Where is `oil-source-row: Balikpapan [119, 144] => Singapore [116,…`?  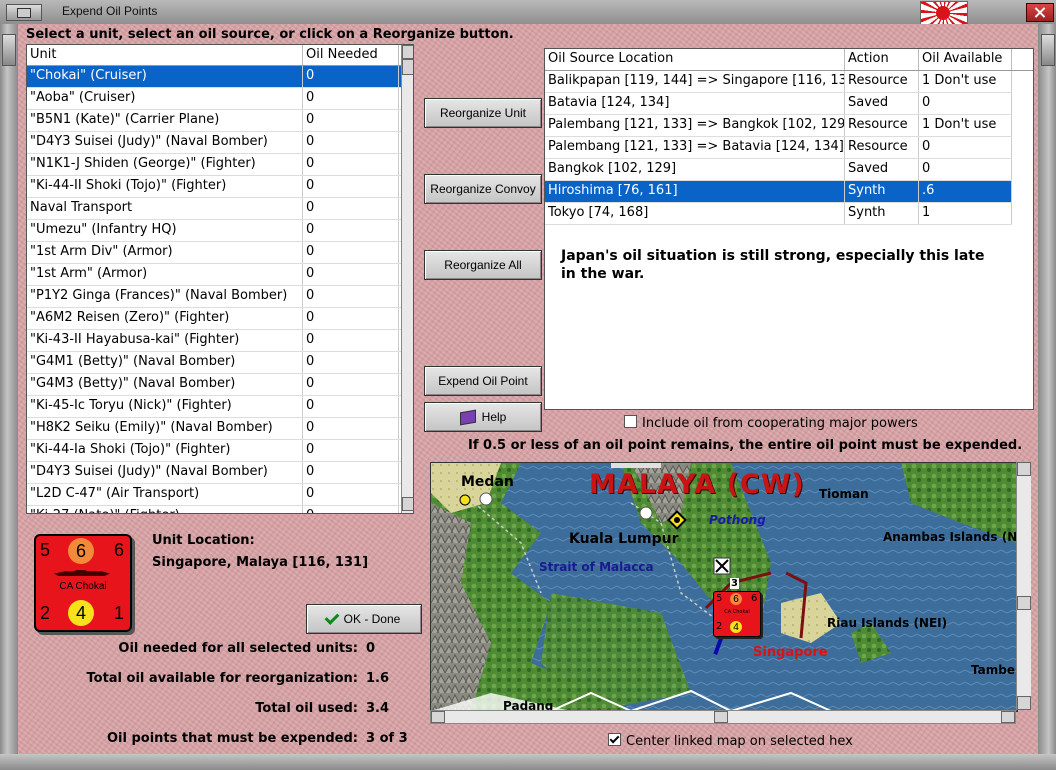 oil-source-row: Balikpapan [119, 144] => Singapore [116,… is located at coordinates (778, 82).